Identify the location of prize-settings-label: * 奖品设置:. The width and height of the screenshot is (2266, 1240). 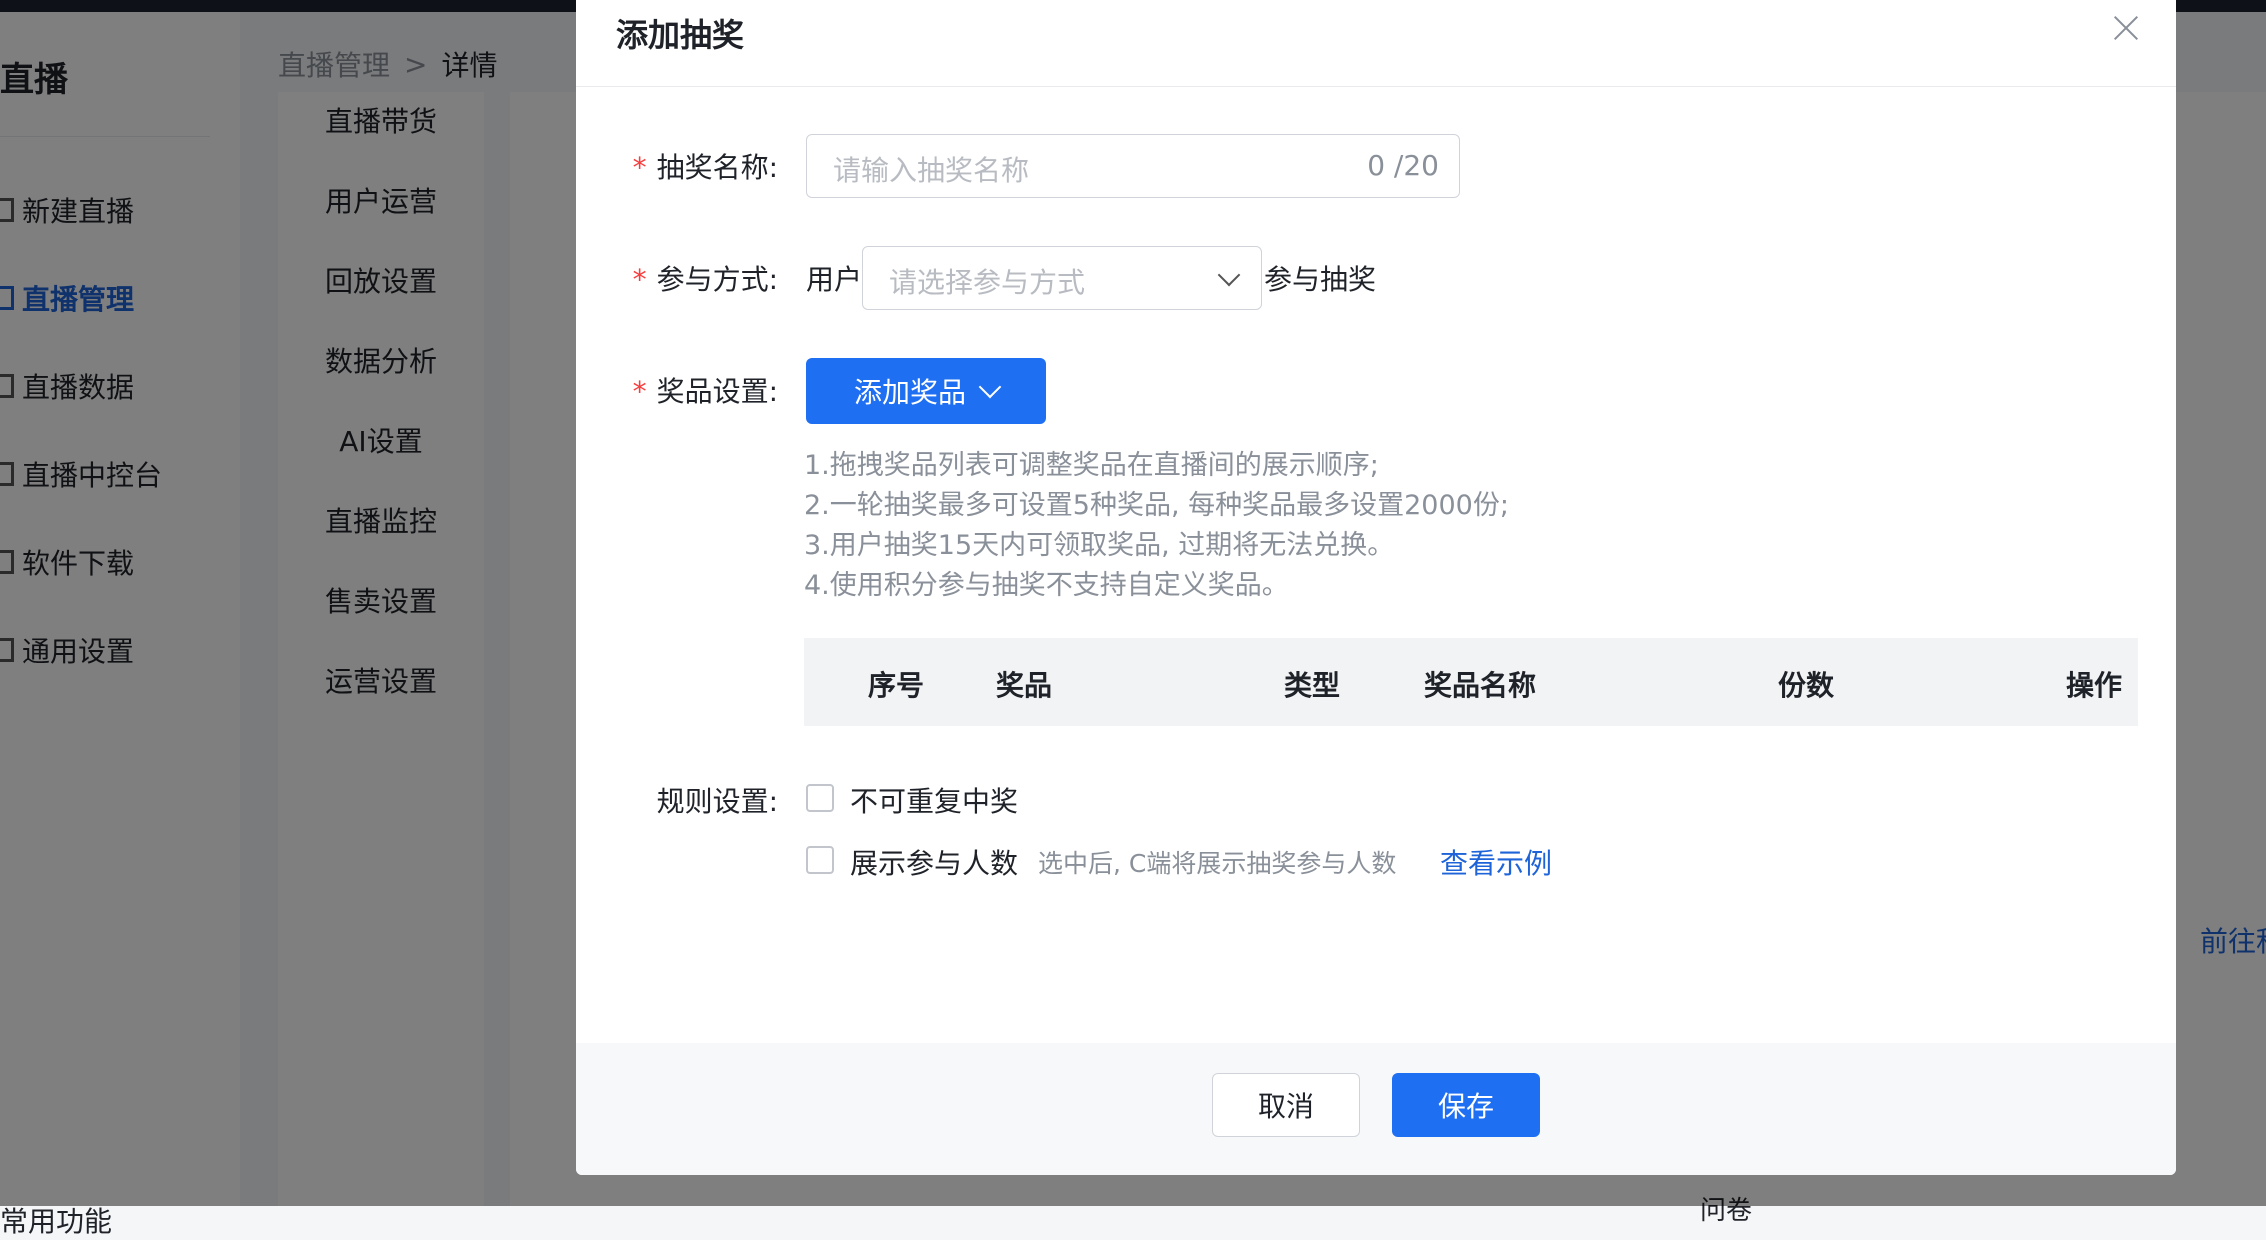
(705, 391).